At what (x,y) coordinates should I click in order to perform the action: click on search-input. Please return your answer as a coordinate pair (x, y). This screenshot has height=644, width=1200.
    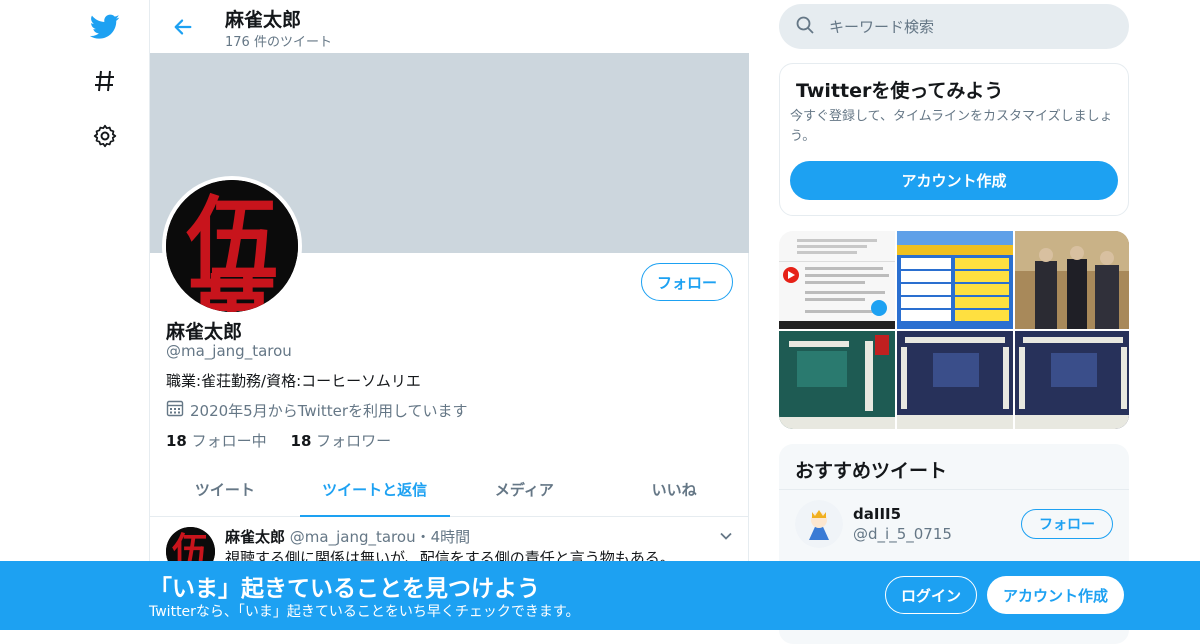
    Looking at the image, I should click on (964, 26).